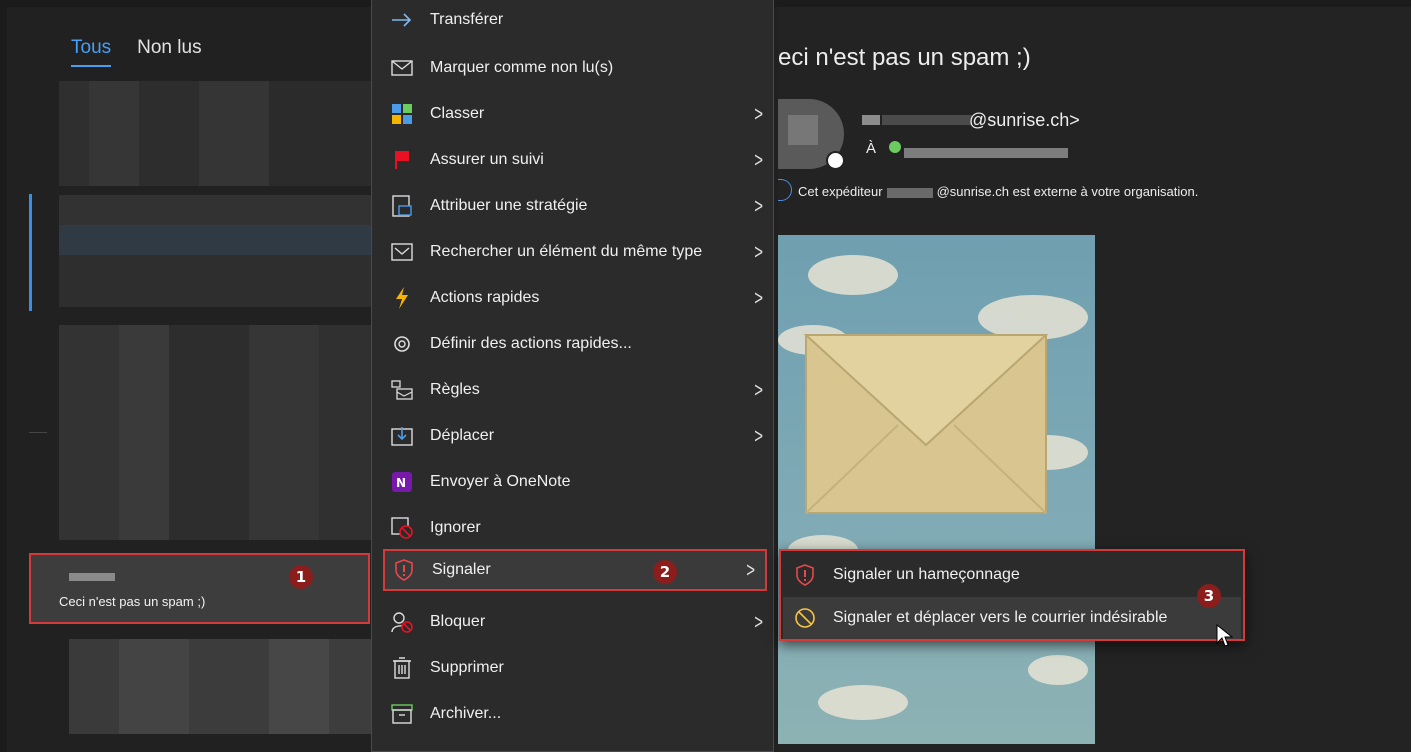 The image size is (1411, 752). What do you see at coordinates (402, 528) in the screenshot?
I see `ignore-icon` at bounding box center [402, 528].